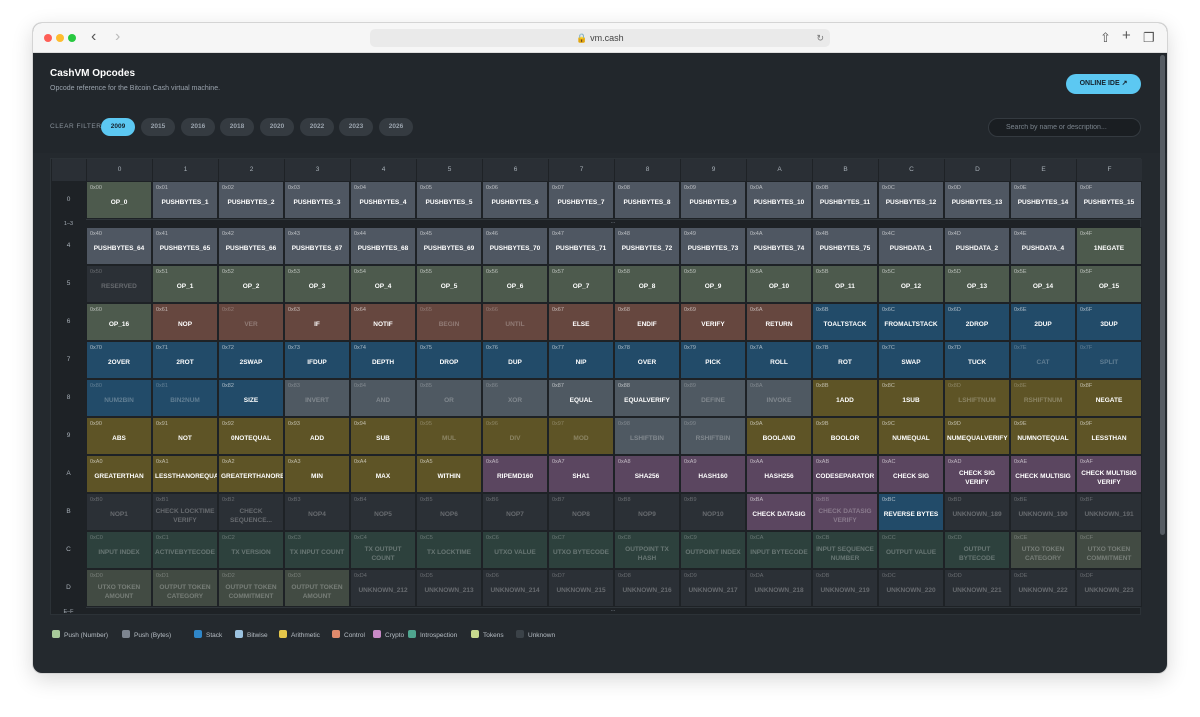 Image resolution: width=1200 pixels, height=717 pixels. Describe the element at coordinates (383, 512) in the screenshot. I see `opcode-cell-0xb4: 0xB4 NOP5` at that location.